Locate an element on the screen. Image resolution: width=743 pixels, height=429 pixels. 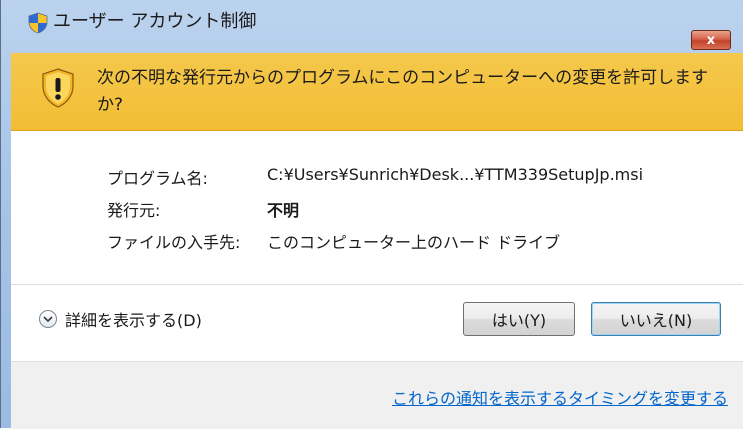
warning-shield-icon is located at coordinates (58, 88).